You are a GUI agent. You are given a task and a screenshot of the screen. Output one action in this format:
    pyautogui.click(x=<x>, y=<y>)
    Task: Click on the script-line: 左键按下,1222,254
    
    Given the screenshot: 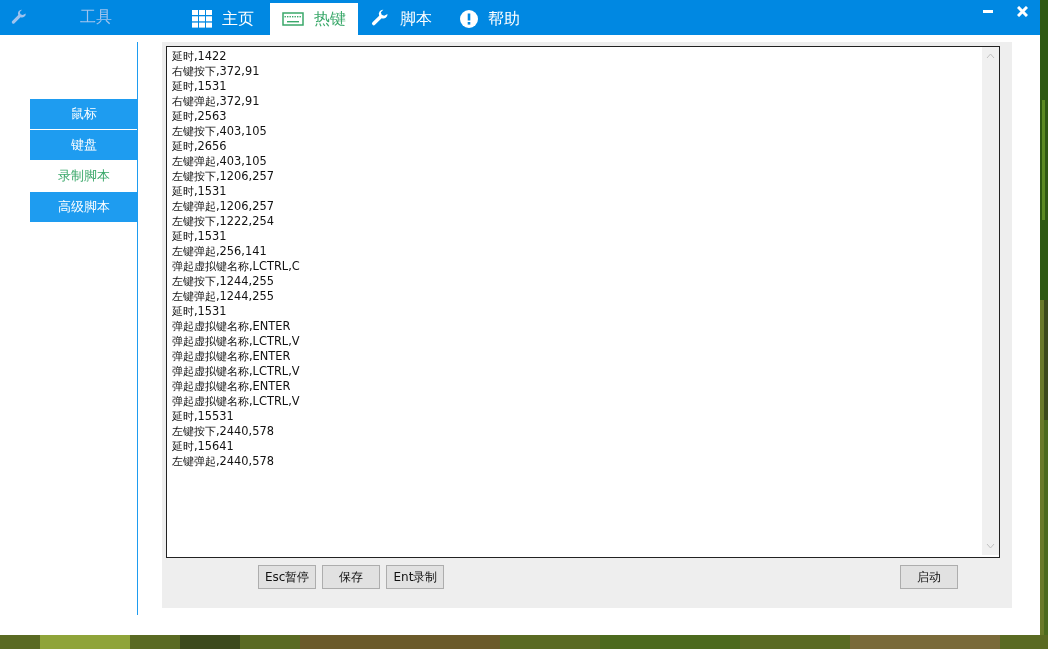 What is the action you would take?
    pyautogui.click(x=223, y=221)
    